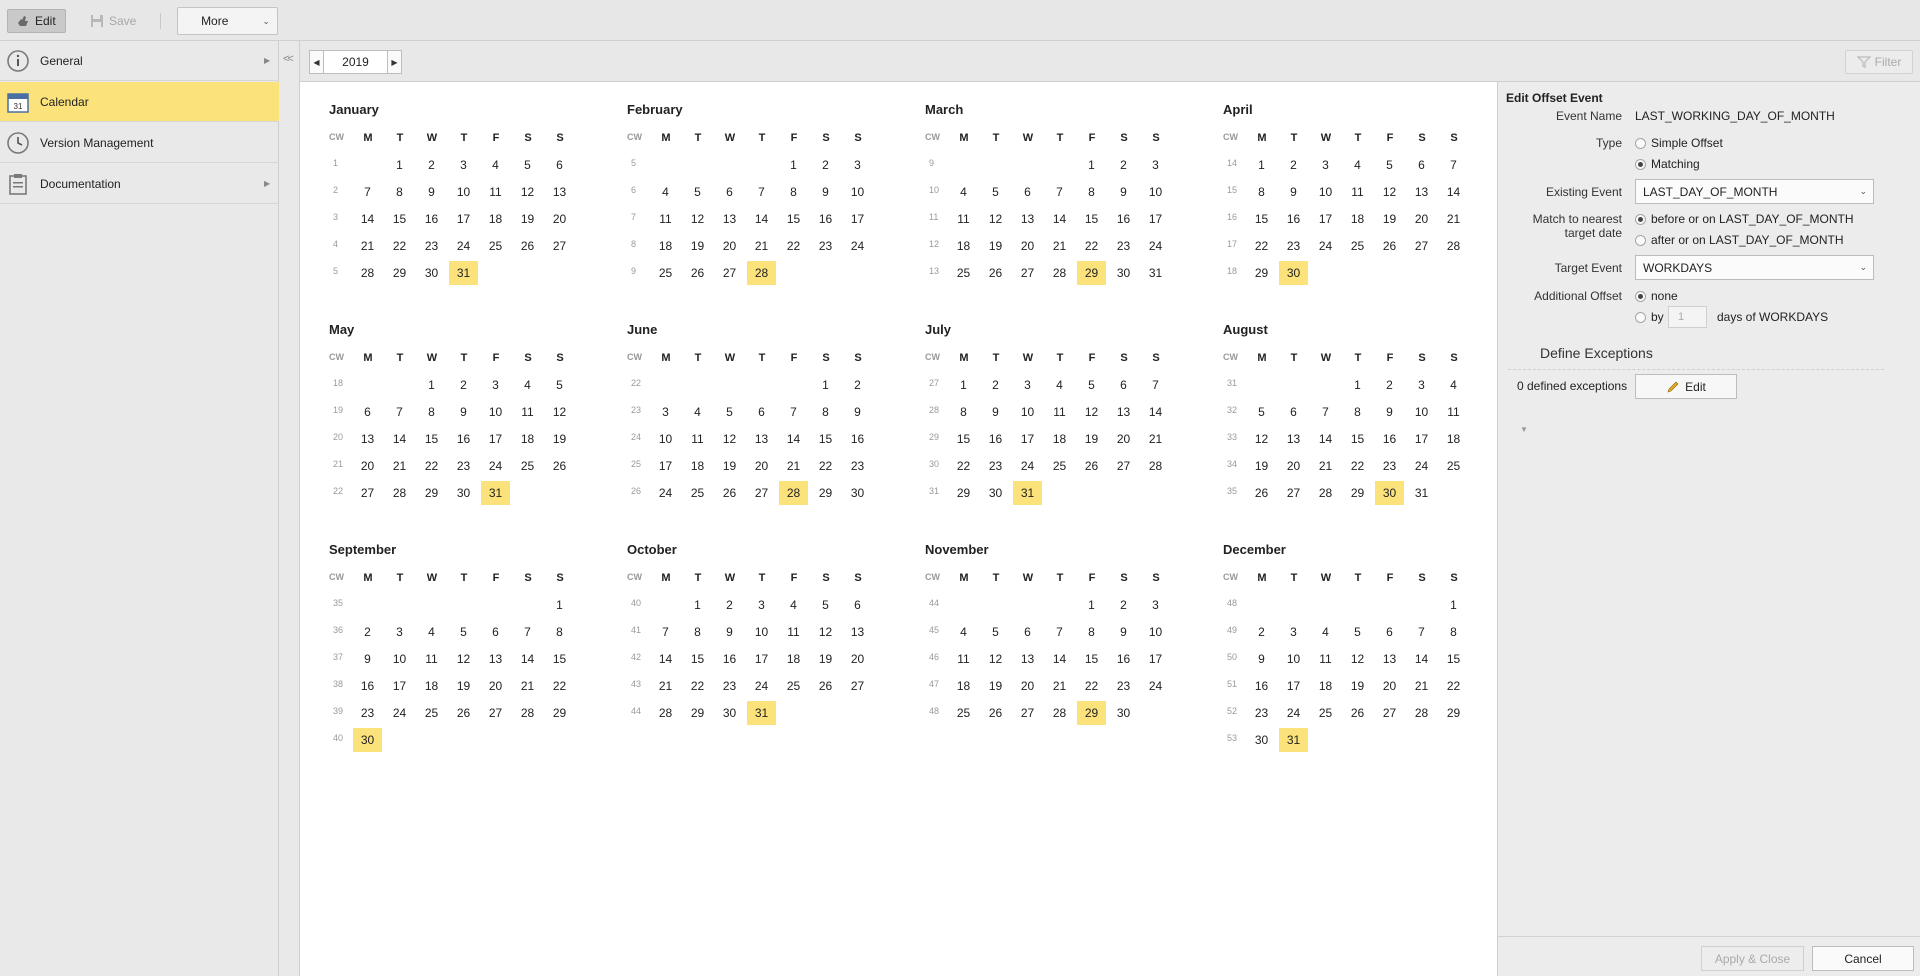  Describe the element at coordinates (394, 62) in the screenshot. I see `next-year-button: ▶` at that location.